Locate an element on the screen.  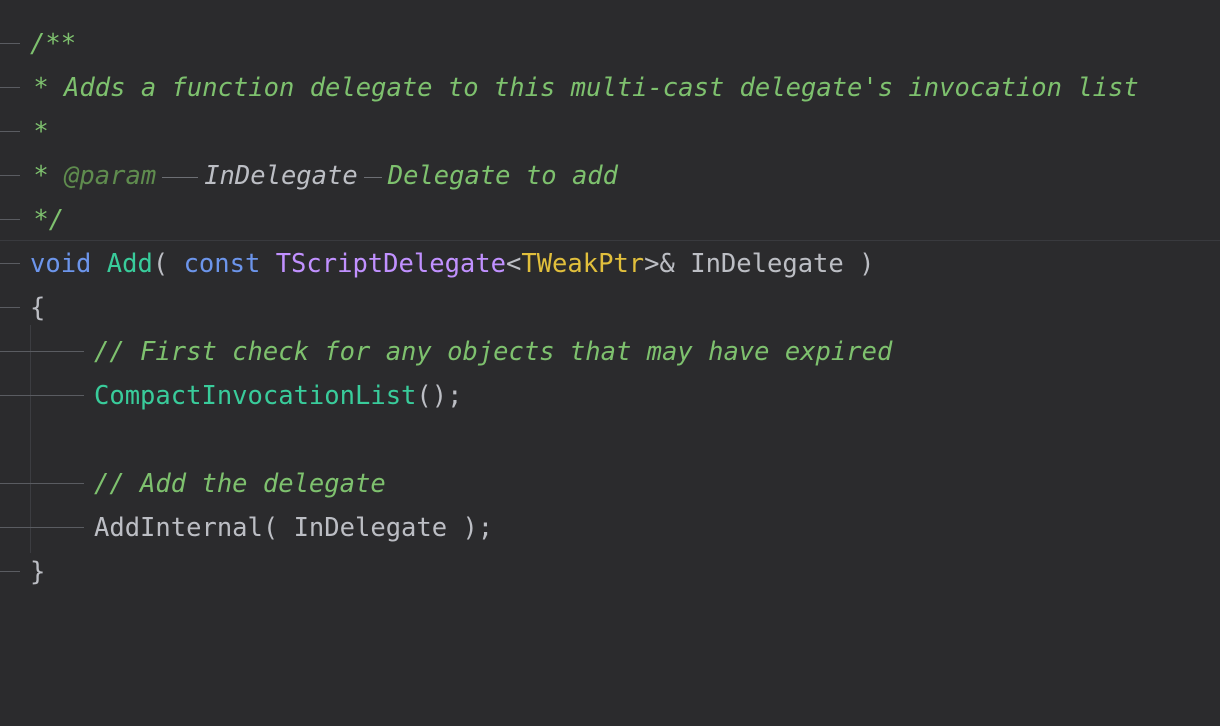
param-description: Delegate to add is located at coordinates (503, 176).